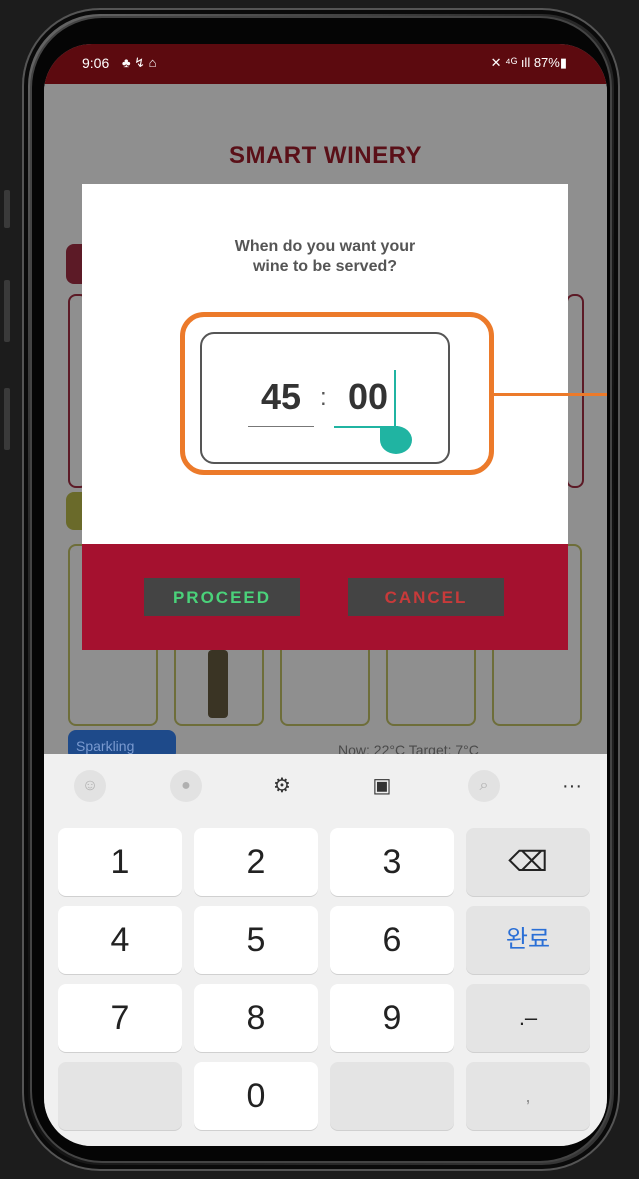 This screenshot has width=639, height=1179. Describe the element at coordinates (105, 746) in the screenshot. I see `bg-sparkling-label: Sparkling` at that location.